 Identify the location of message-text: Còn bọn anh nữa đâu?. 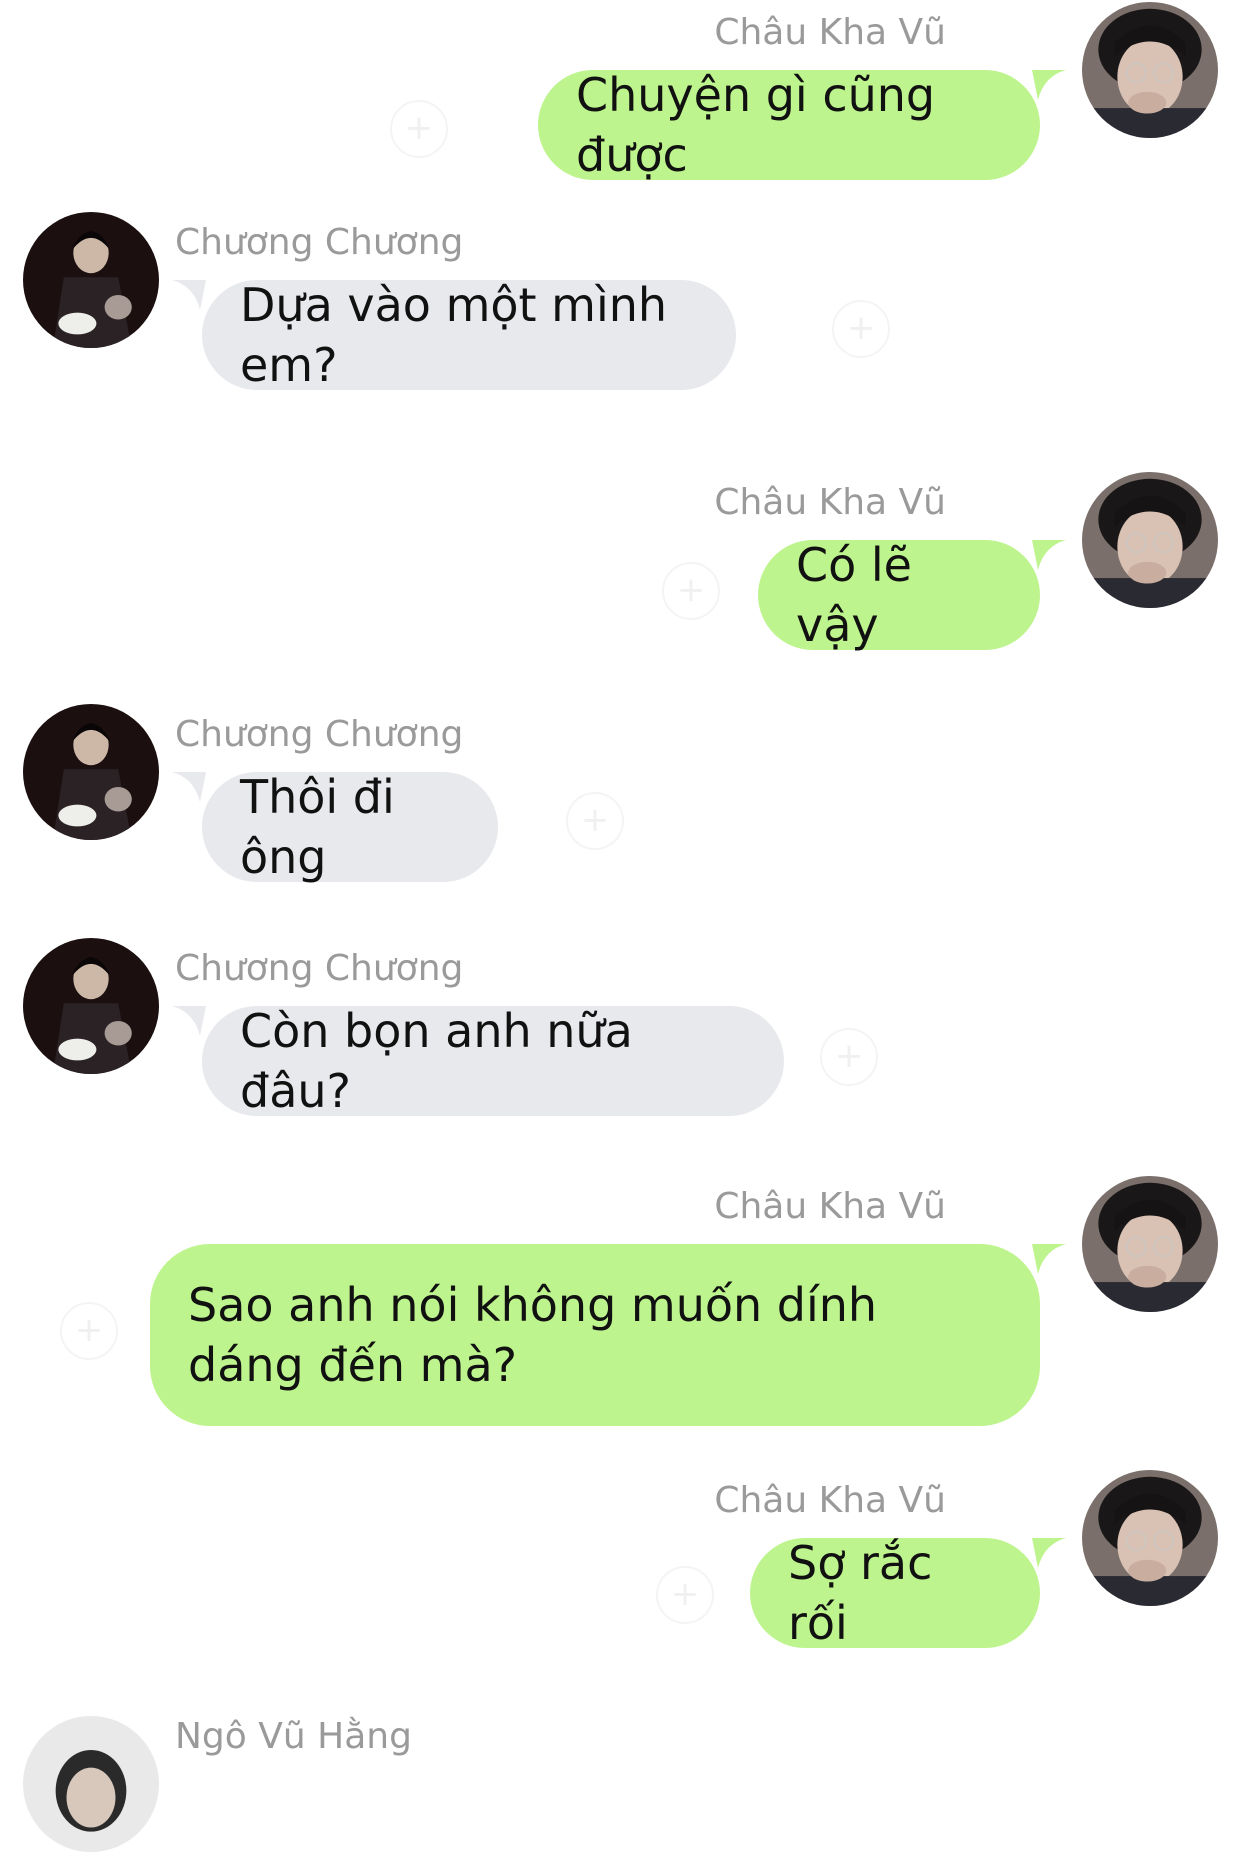
(436, 1061).